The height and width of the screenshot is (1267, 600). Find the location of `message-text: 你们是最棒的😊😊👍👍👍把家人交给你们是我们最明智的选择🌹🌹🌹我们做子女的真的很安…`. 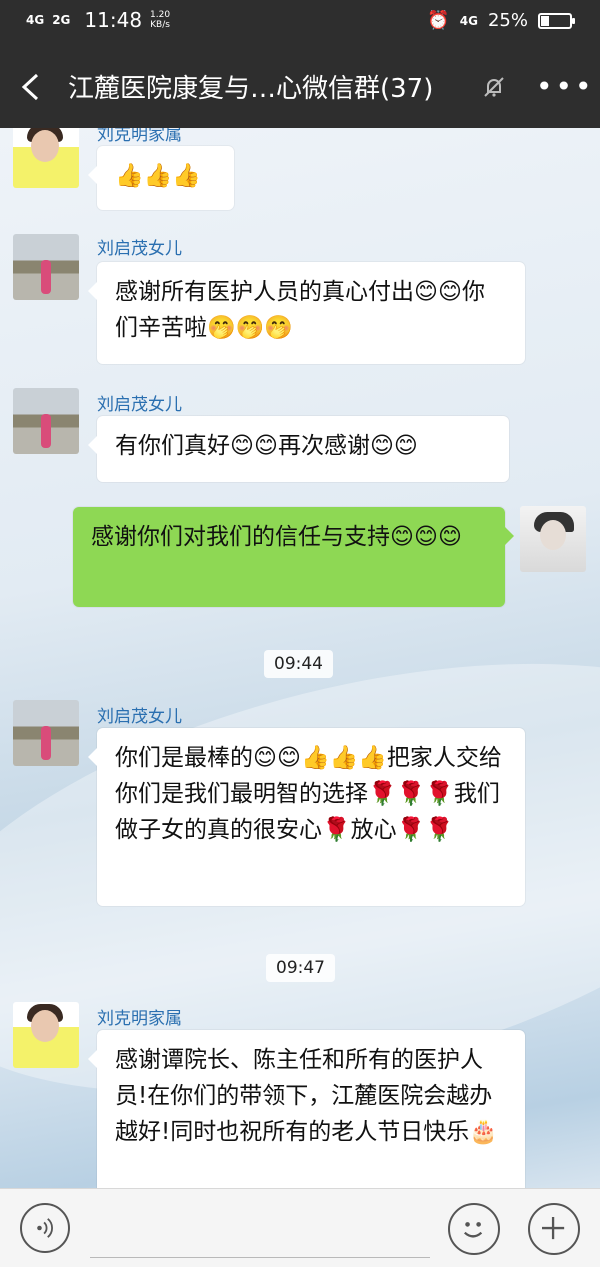

message-text: 你们是最棒的😊😊👍👍👍把家人交给你们是我们最明智的选择🌹🌹🌹我们做子女的真的很安… is located at coordinates (308, 794).